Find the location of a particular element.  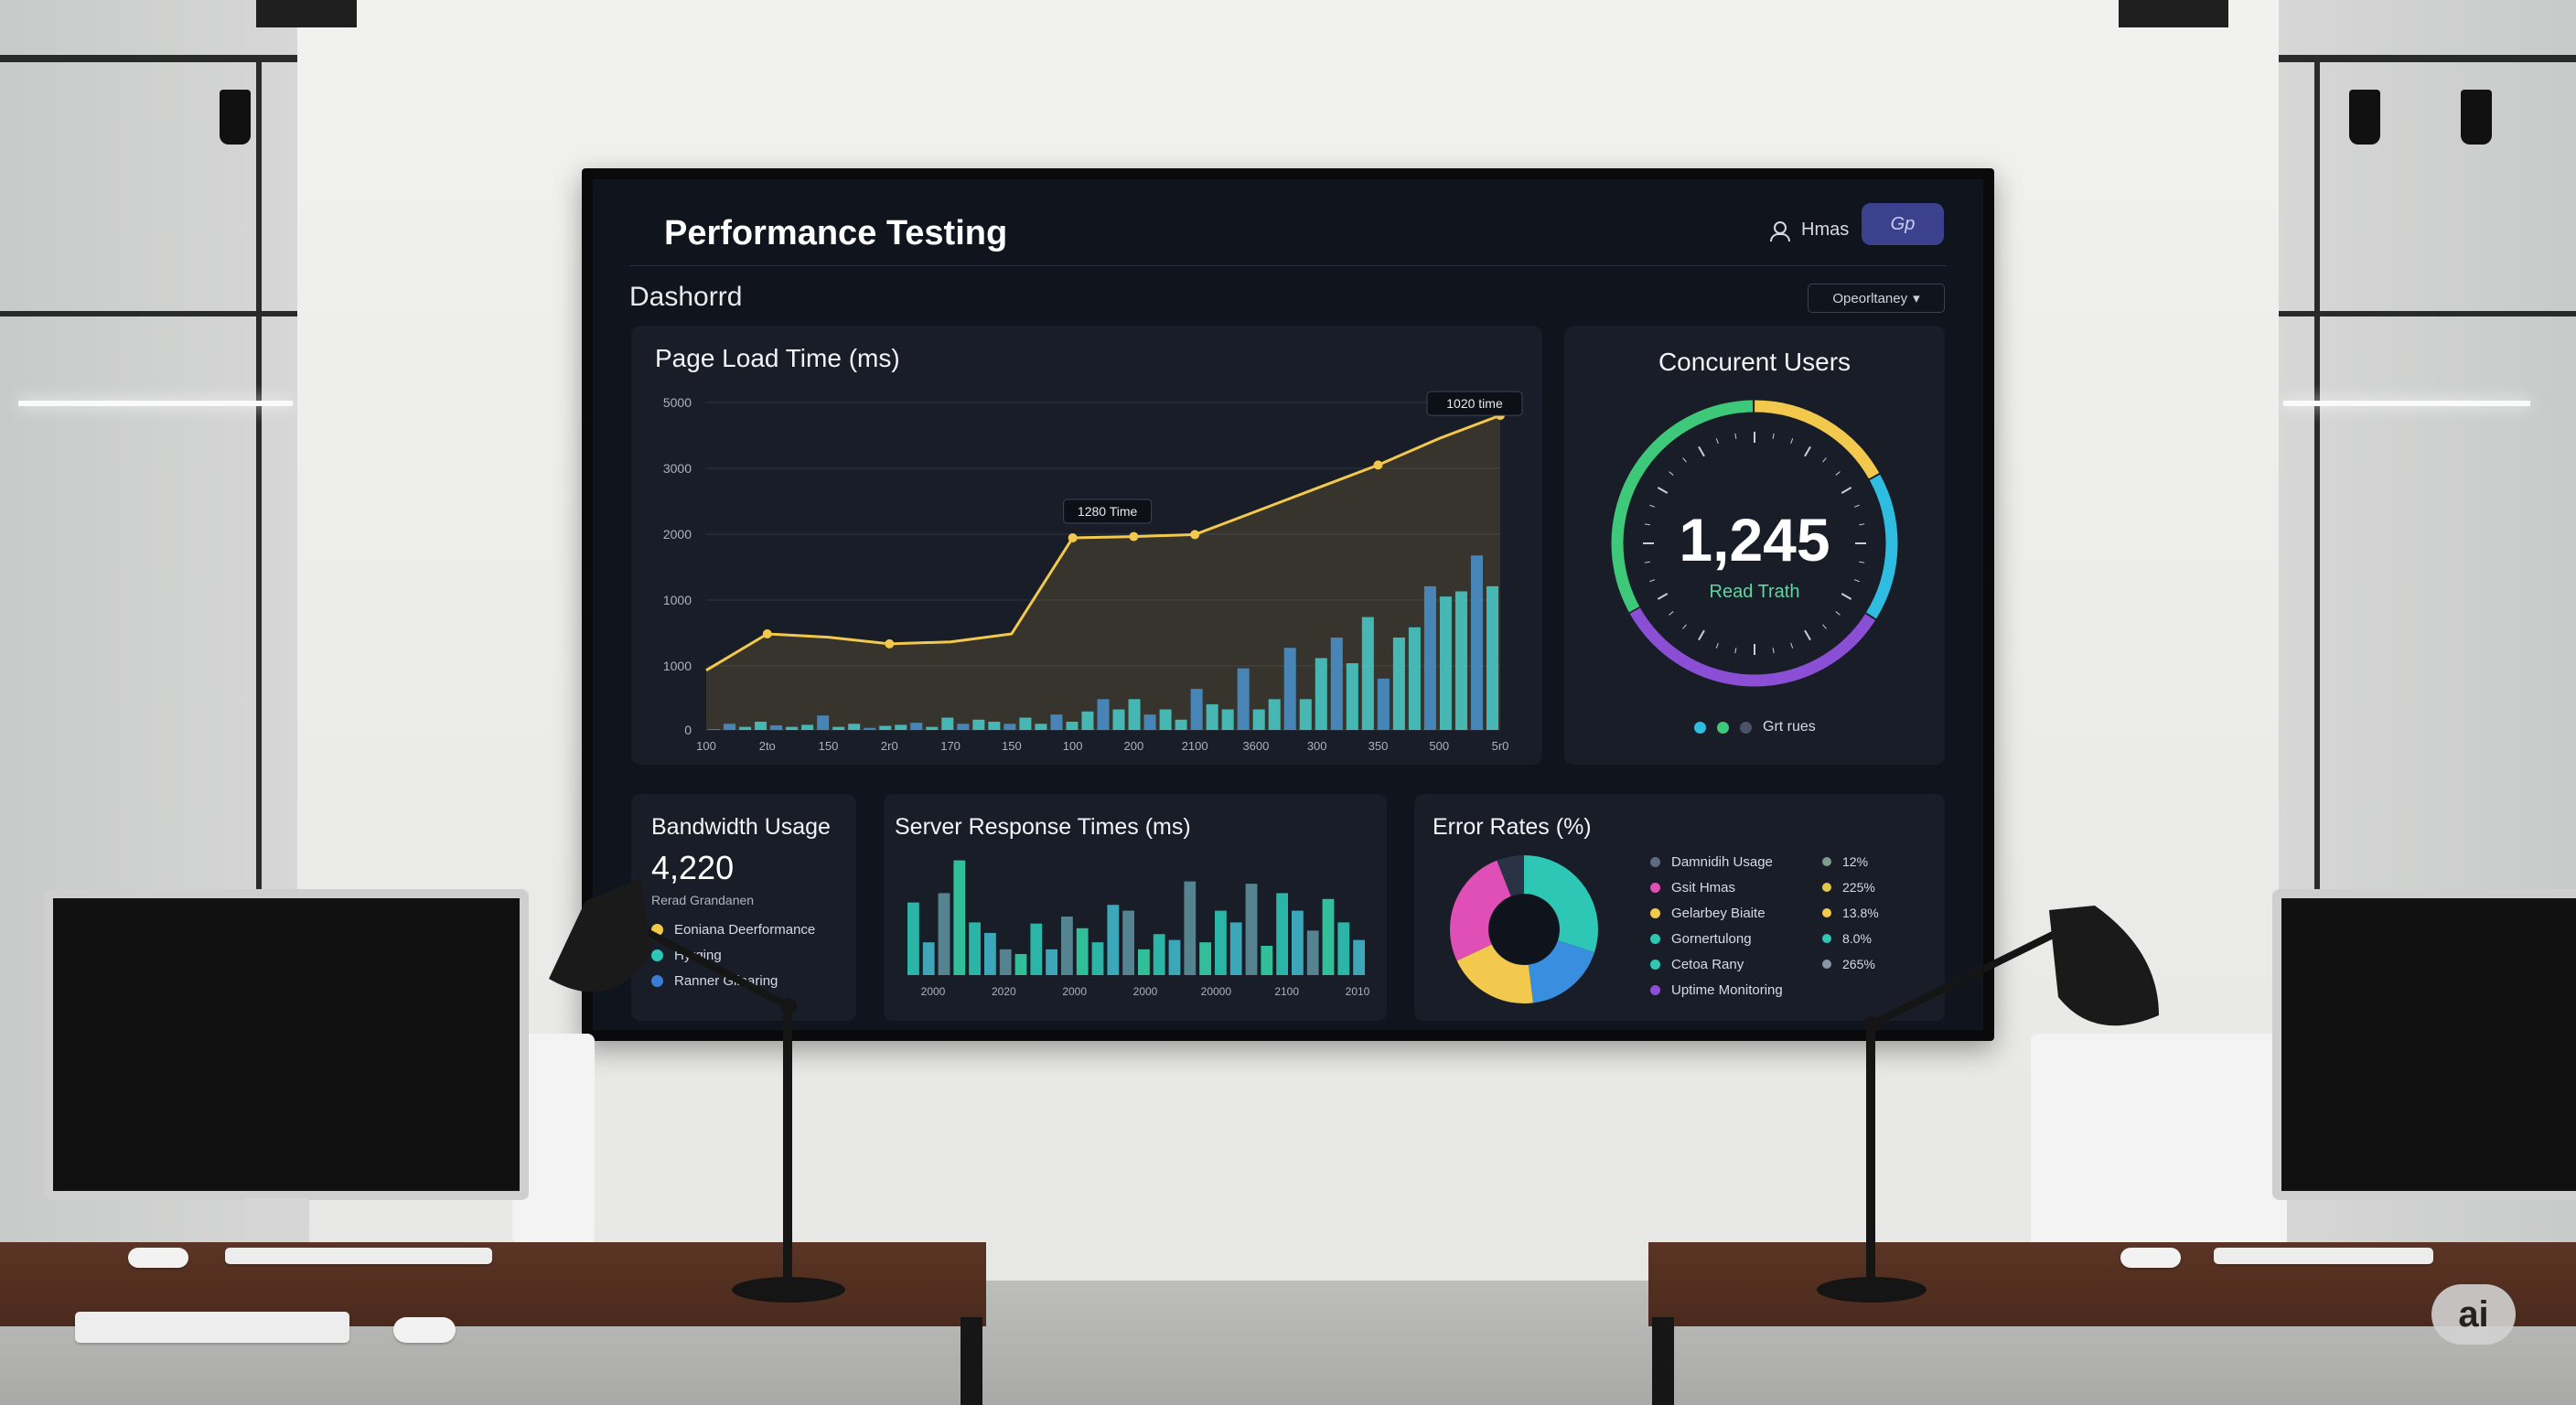

ai-watermark: ai is located at coordinates (2474, 1314).